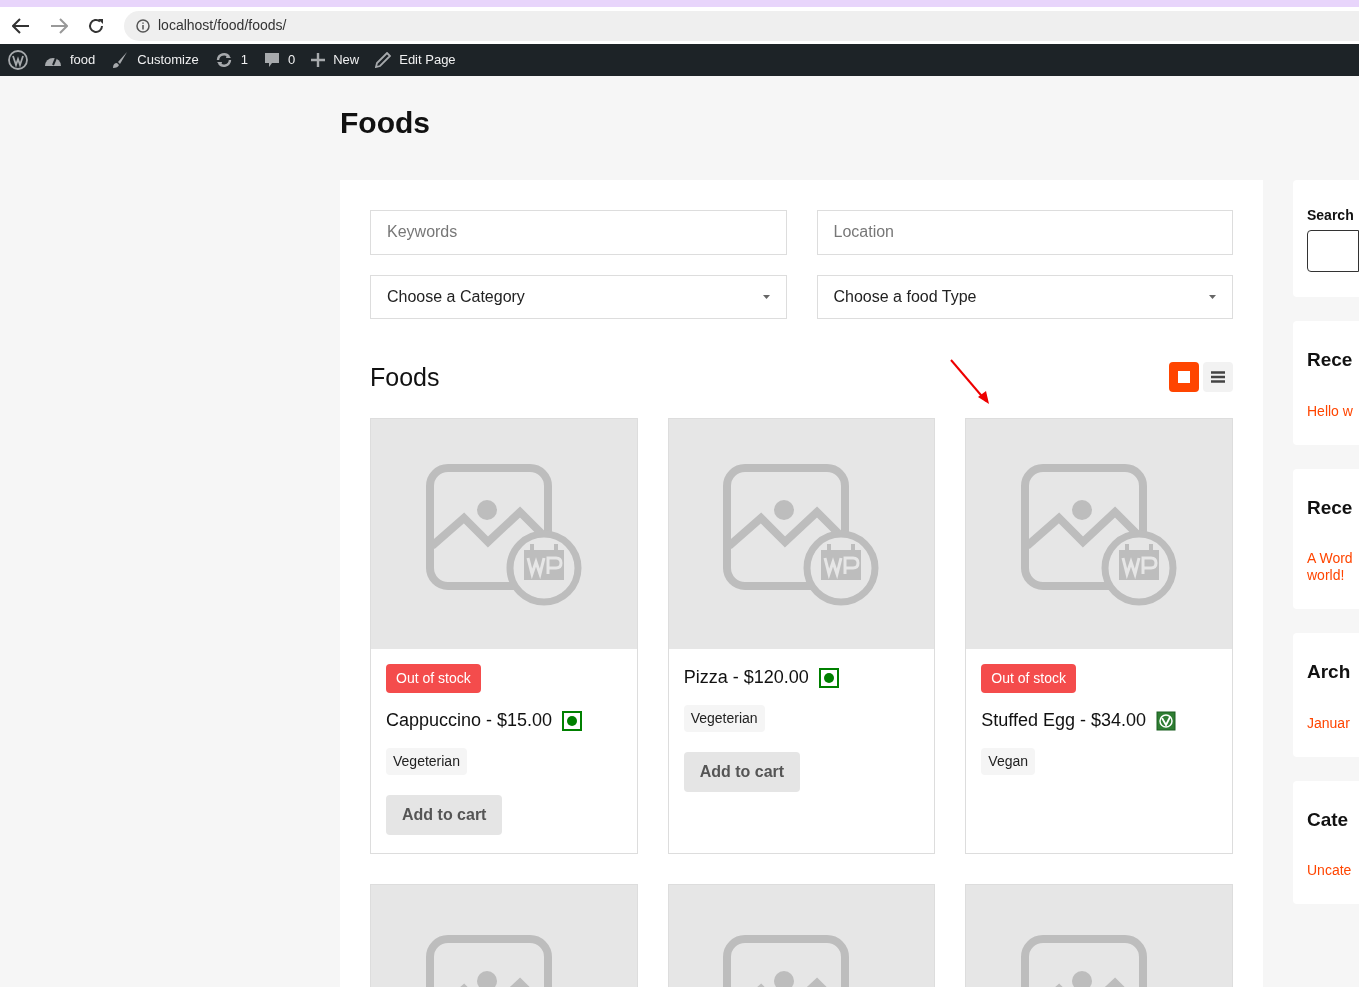 This screenshot has width=1359, height=987. I want to click on plus-icon, so click(318, 60).